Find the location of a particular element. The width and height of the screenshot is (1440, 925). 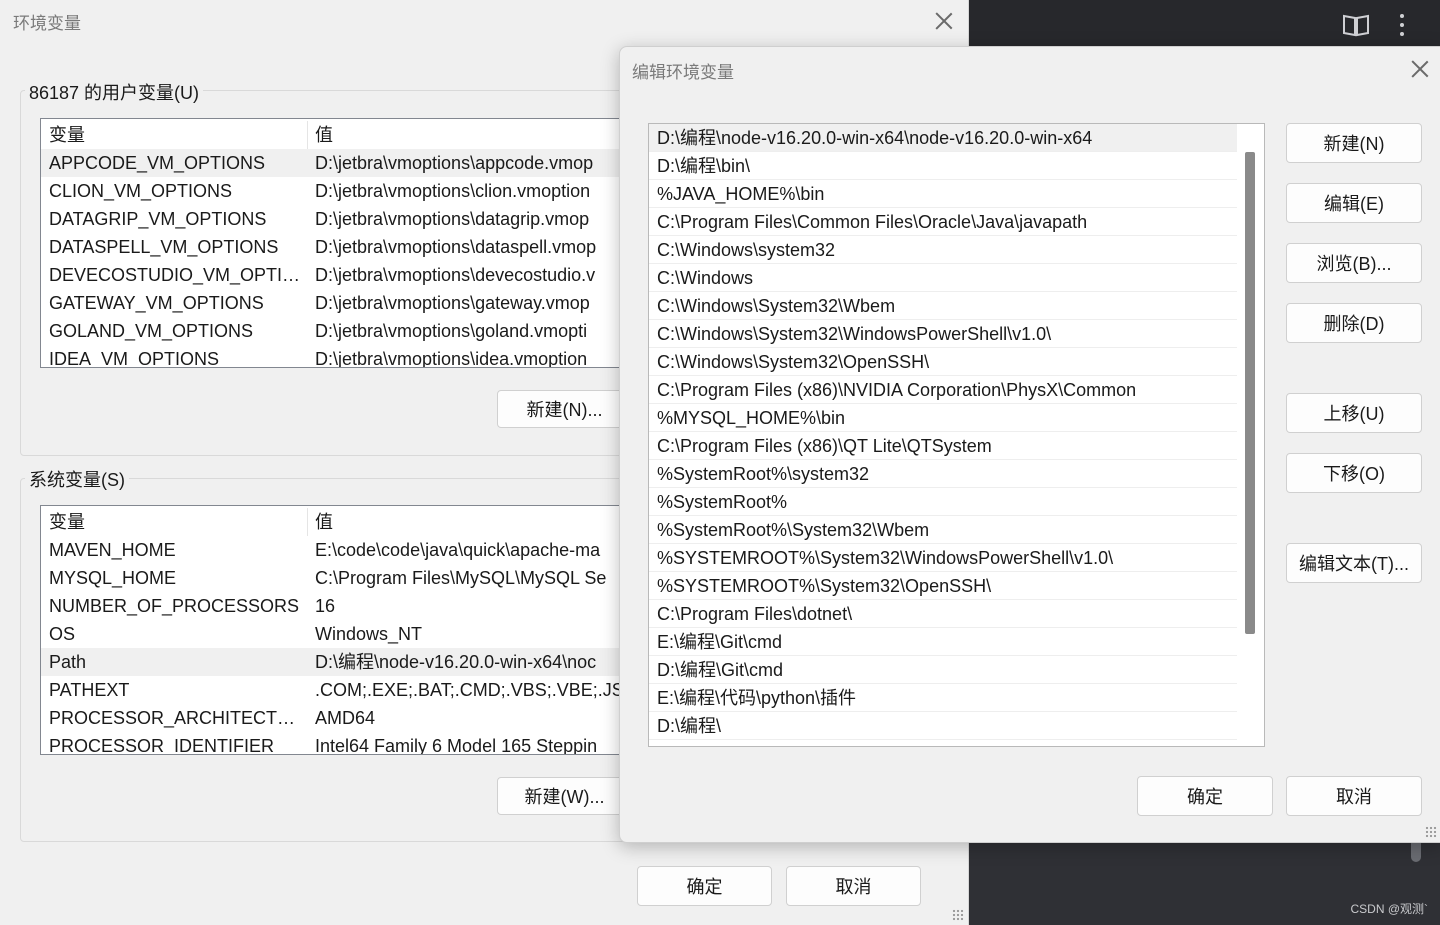

variable-value: D:\jetbra\vmoptions\datagrip.vmop is located at coordinates (452, 219).